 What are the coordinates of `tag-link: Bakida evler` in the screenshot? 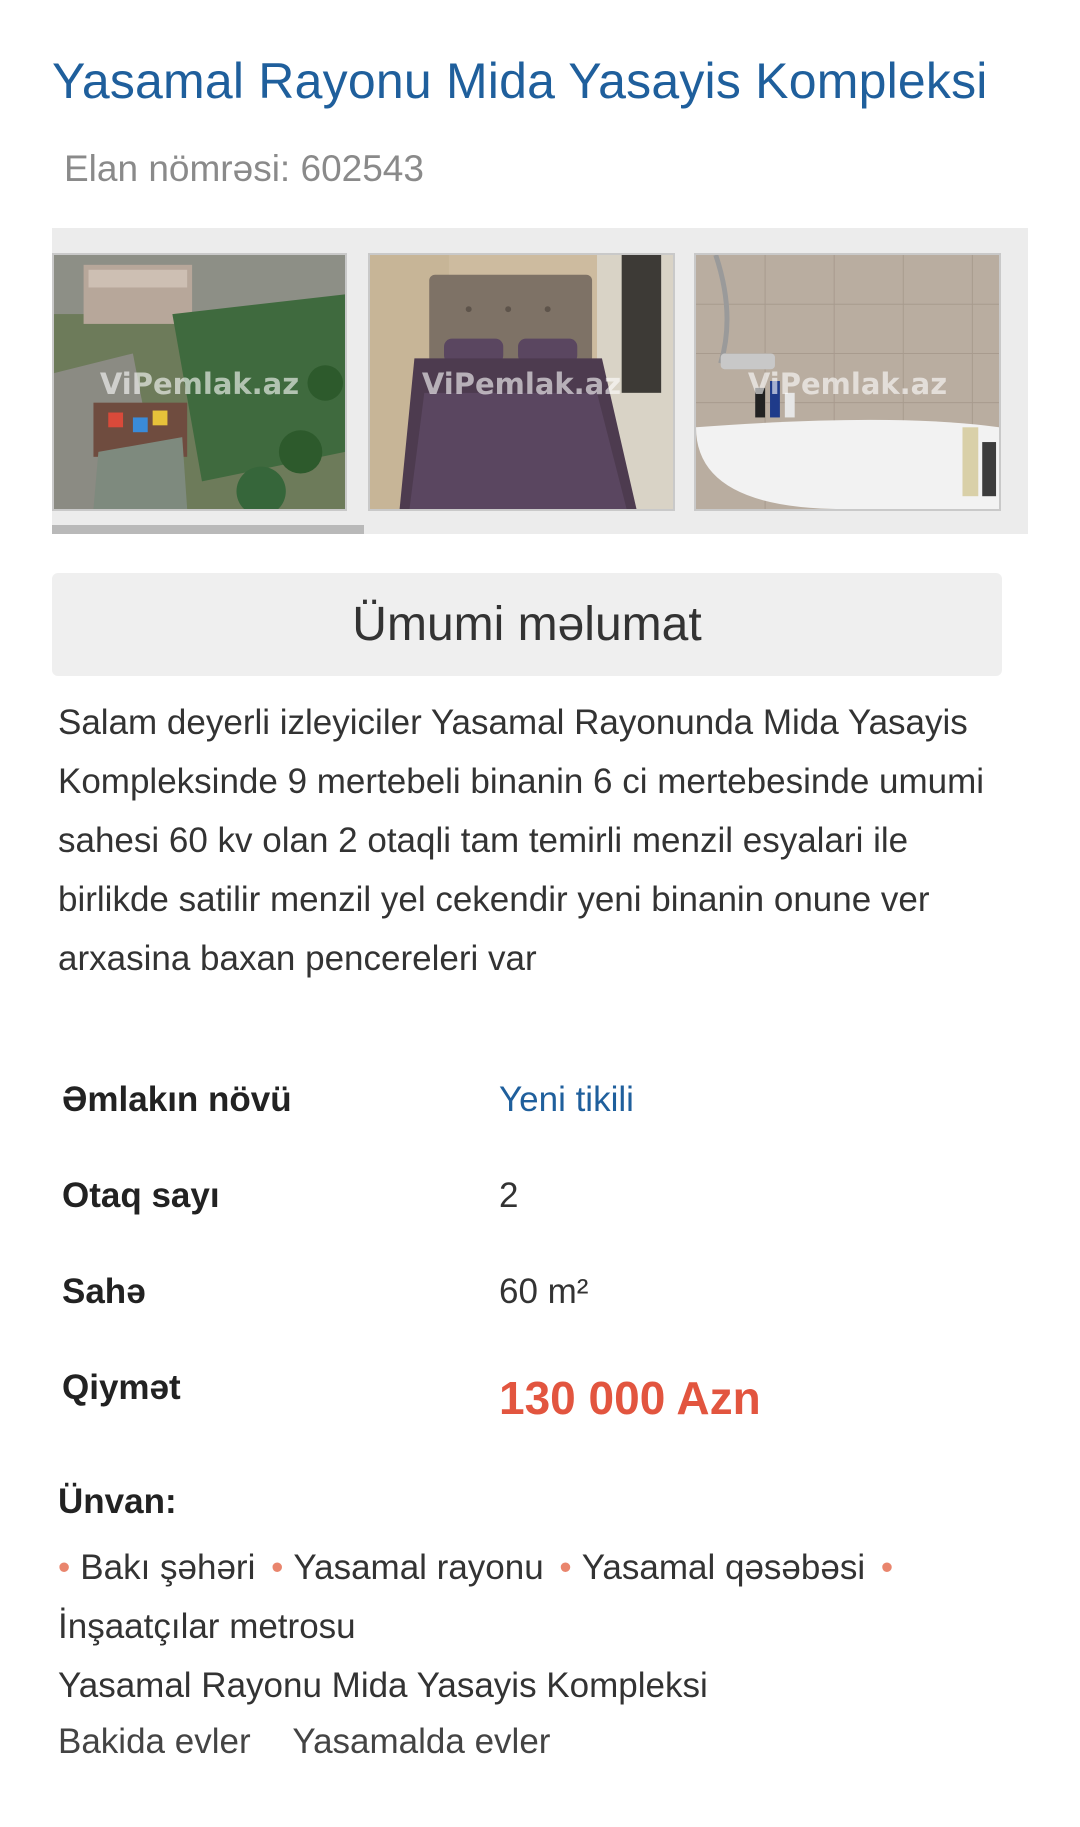 It's located at (154, 1742).